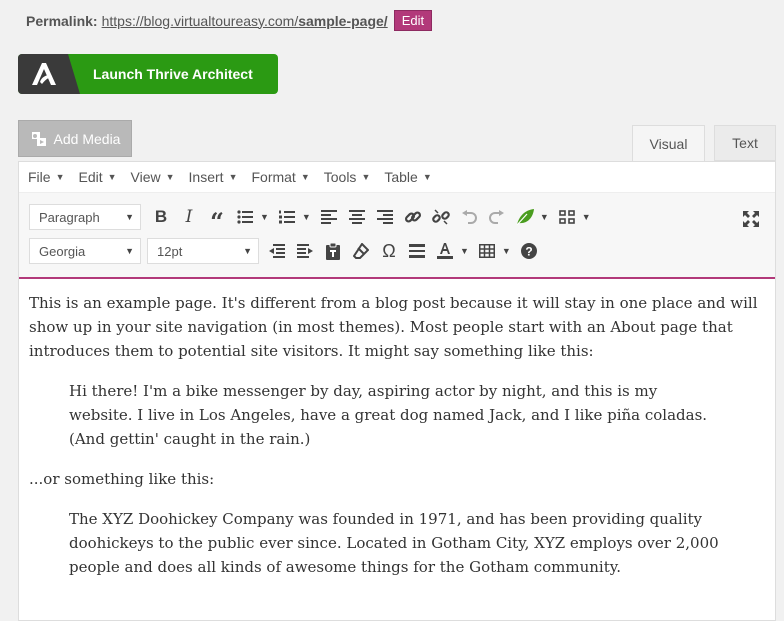 The height and width of the screenshot is (621, 784). Describe the element at coordinates (329, 217) in the screenshot. I see `align-left-button` at that location.